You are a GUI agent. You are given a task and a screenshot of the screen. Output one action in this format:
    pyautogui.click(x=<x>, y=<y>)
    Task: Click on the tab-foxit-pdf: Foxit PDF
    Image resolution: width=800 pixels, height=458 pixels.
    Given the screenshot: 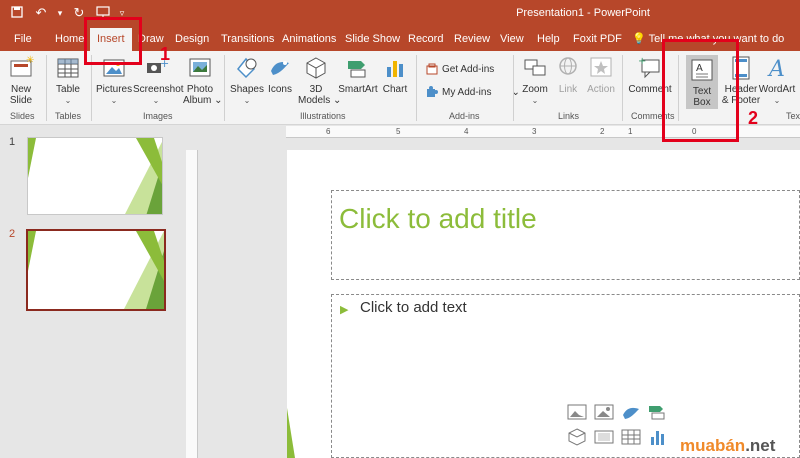 What is the action you would take?
    pyautogui.click(x=597, y=39)
    